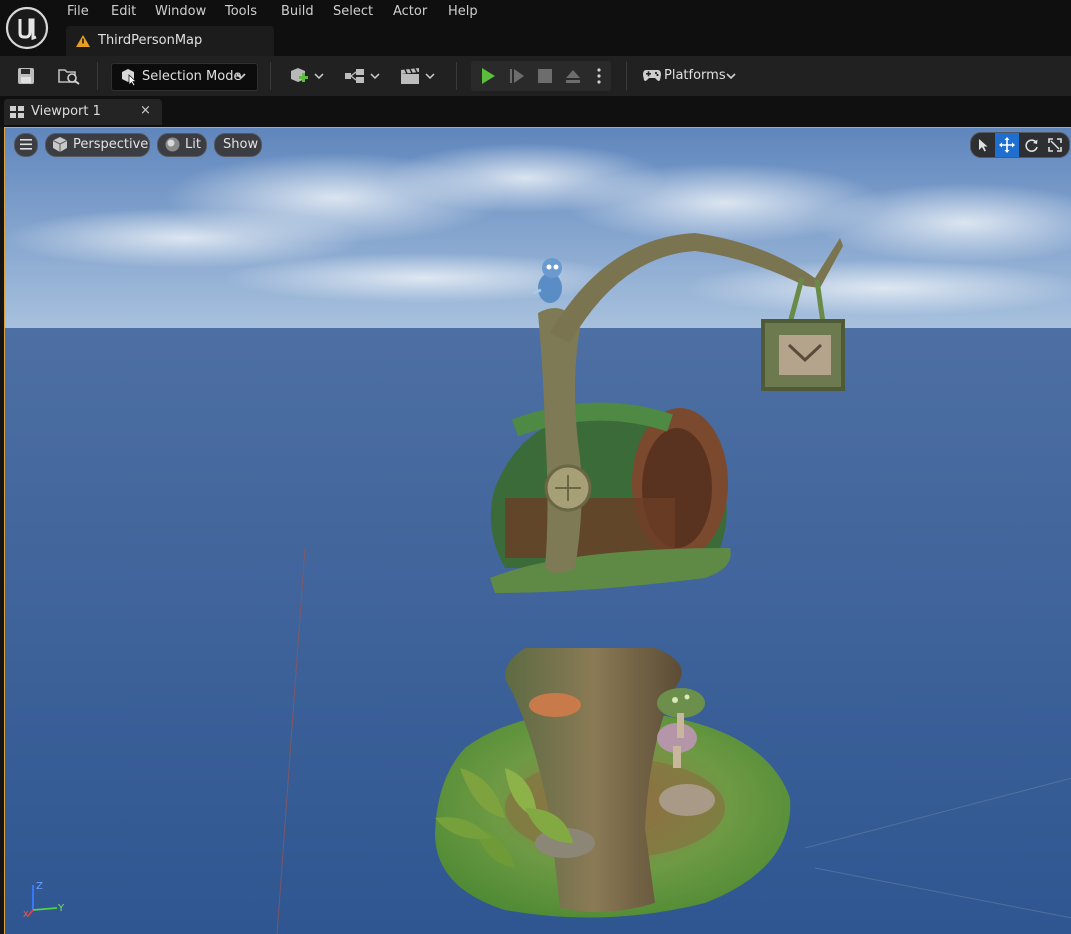 The width and height of the screenshot is (1071, 934). I want to click on menu-tools: Tools, so click(241, 9).